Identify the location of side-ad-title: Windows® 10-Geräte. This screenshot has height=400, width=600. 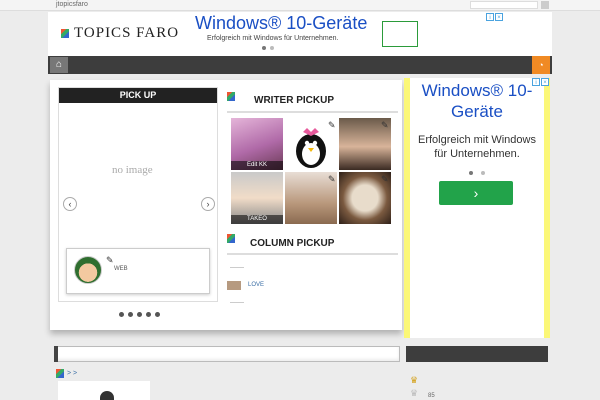
(477, 101).